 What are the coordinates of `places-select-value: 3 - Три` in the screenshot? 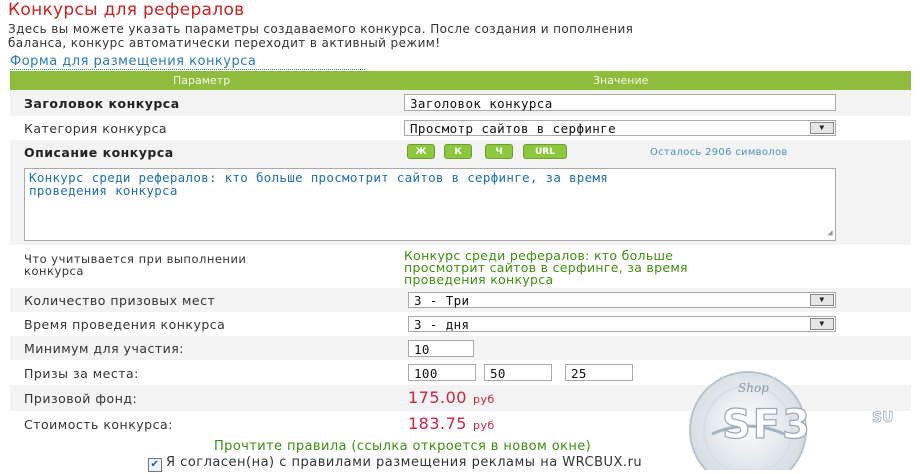 It's located at (442, 300).